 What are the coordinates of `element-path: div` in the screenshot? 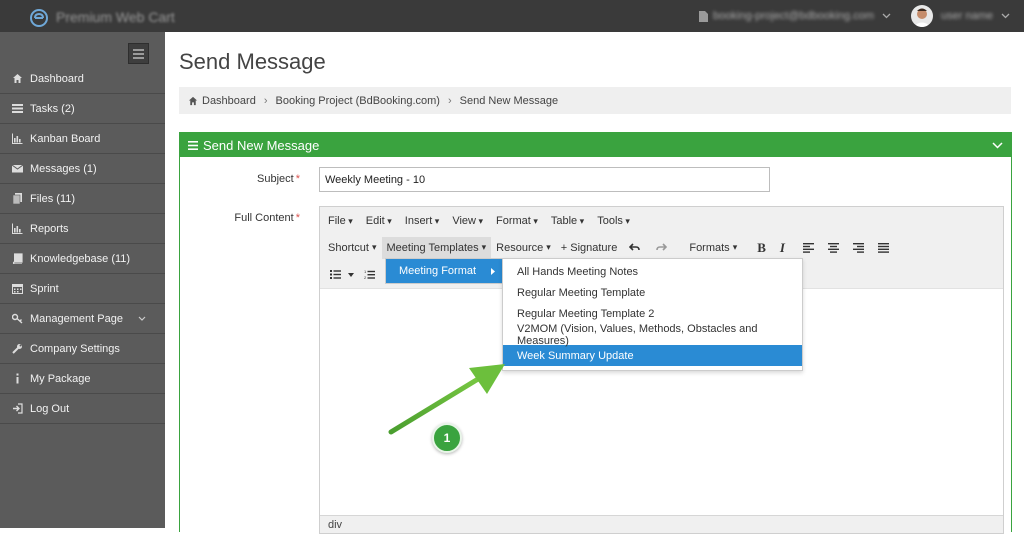 It's located at (335, 524).